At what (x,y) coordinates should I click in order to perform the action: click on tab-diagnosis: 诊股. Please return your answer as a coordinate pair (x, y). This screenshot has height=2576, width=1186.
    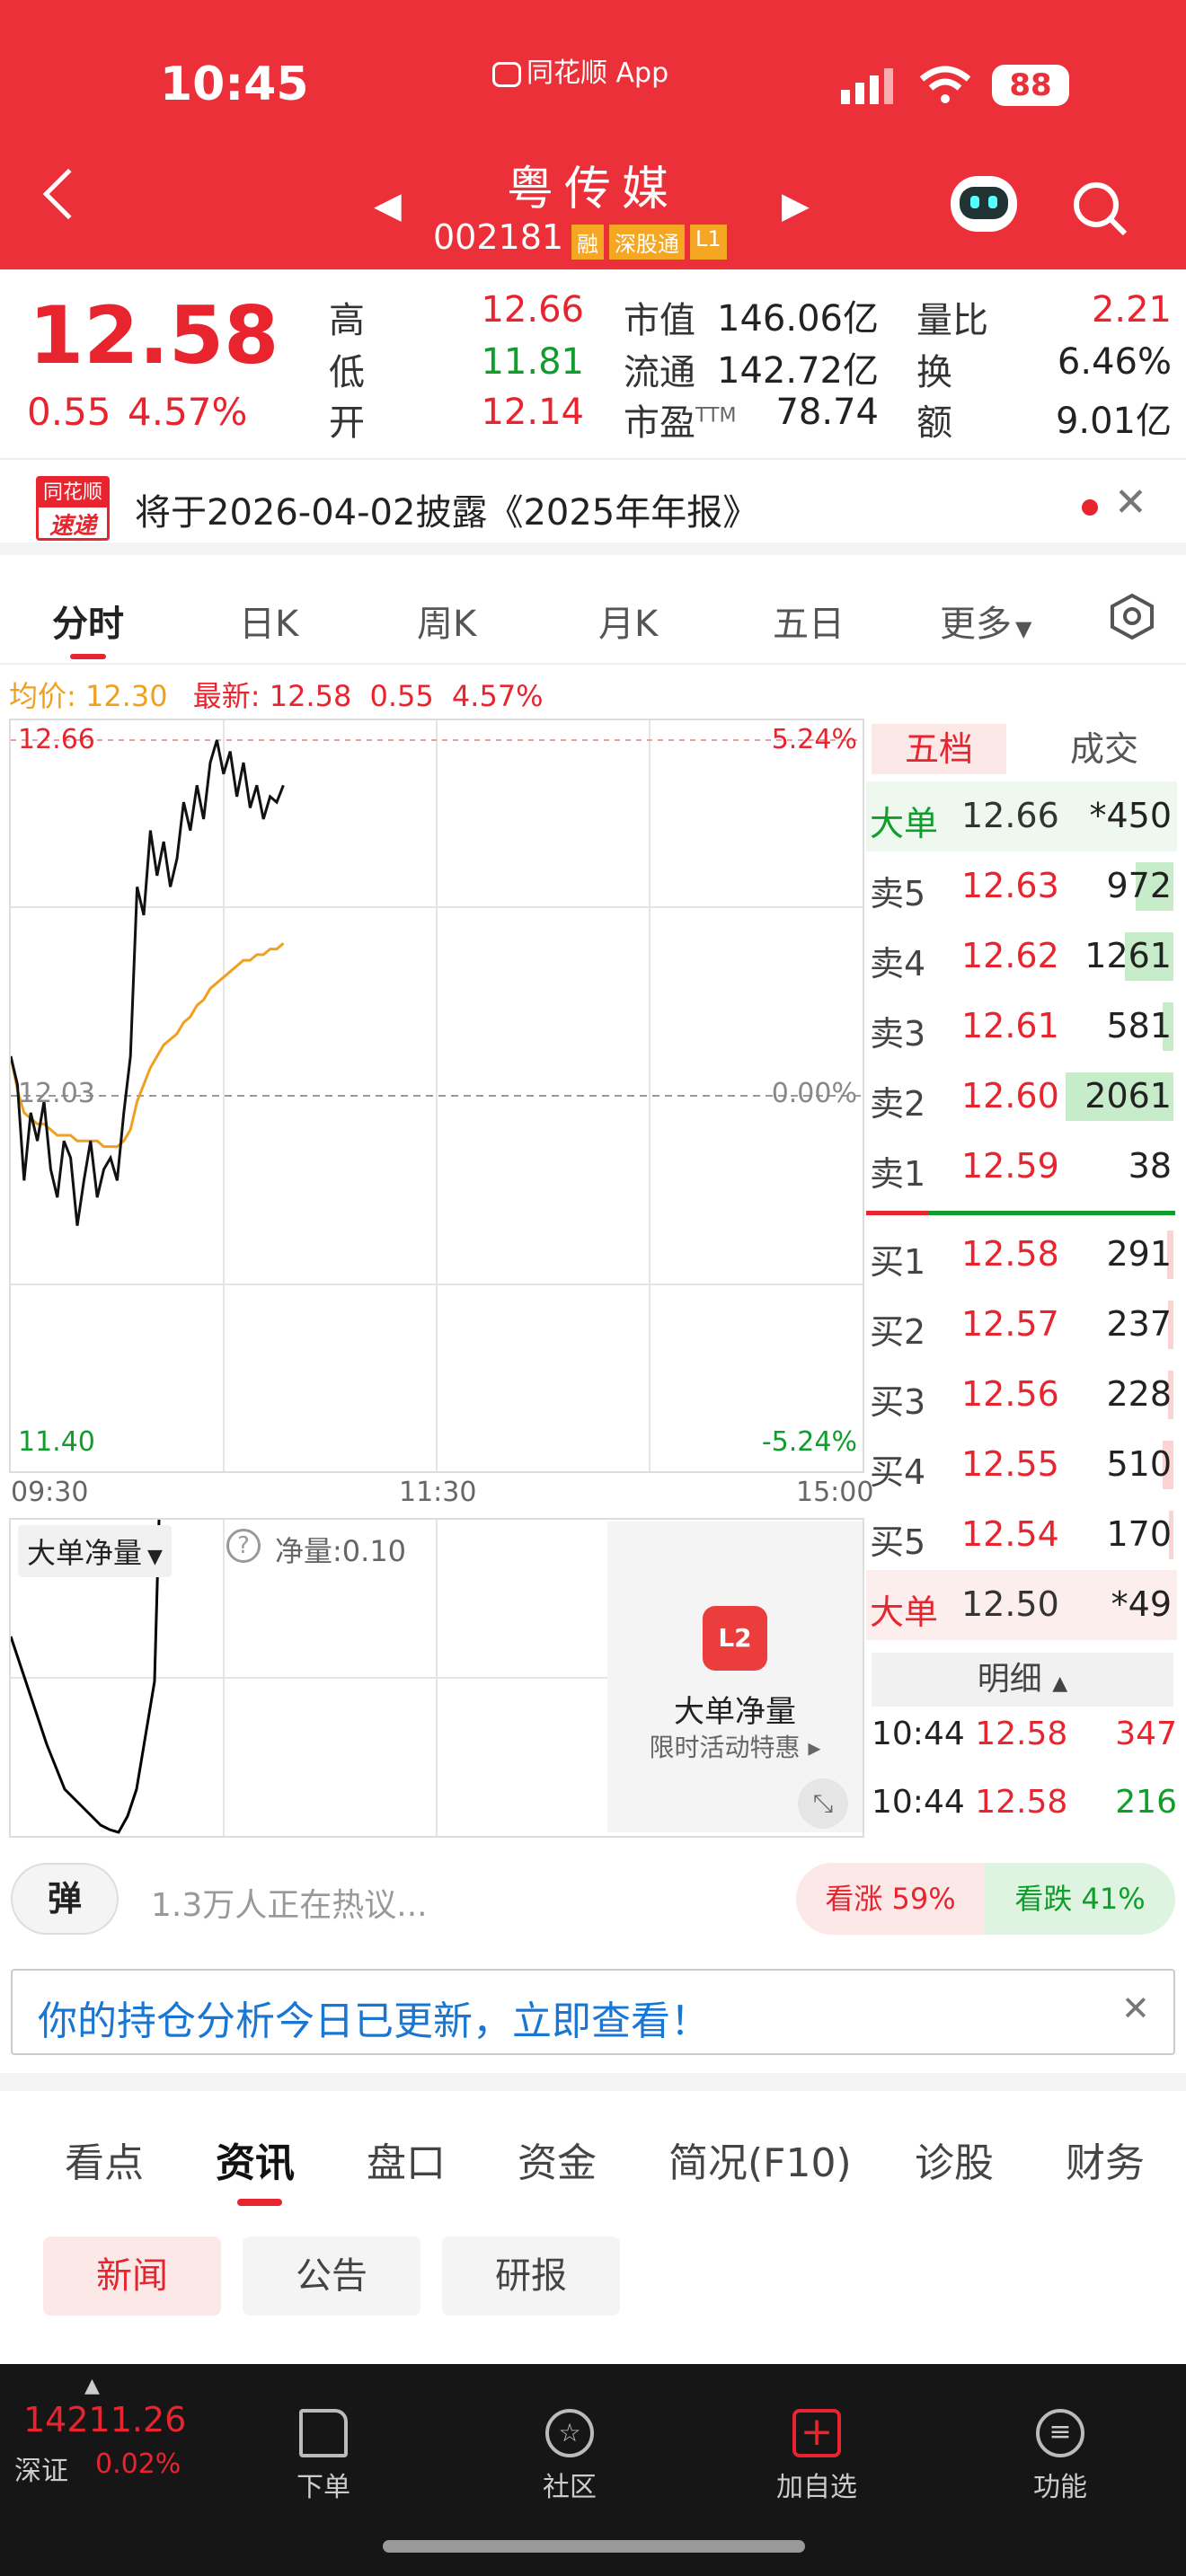
    Looking at the image, I should click on (954, 2159).